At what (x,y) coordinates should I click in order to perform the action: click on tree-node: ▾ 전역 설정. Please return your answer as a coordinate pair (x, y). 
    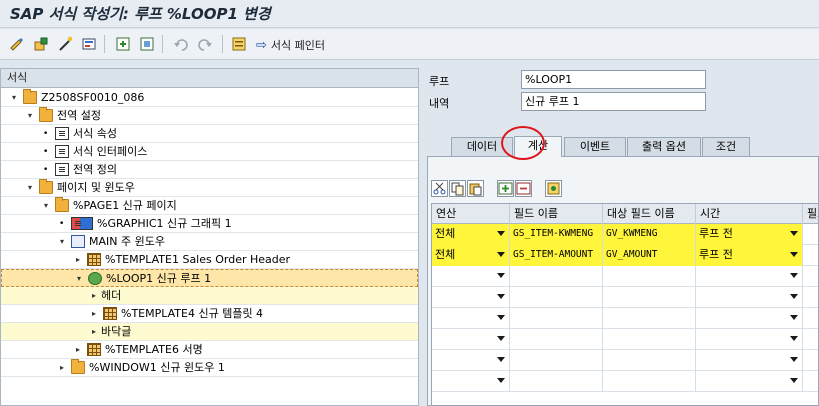
    Looking at the image, I should click on (209, 116).